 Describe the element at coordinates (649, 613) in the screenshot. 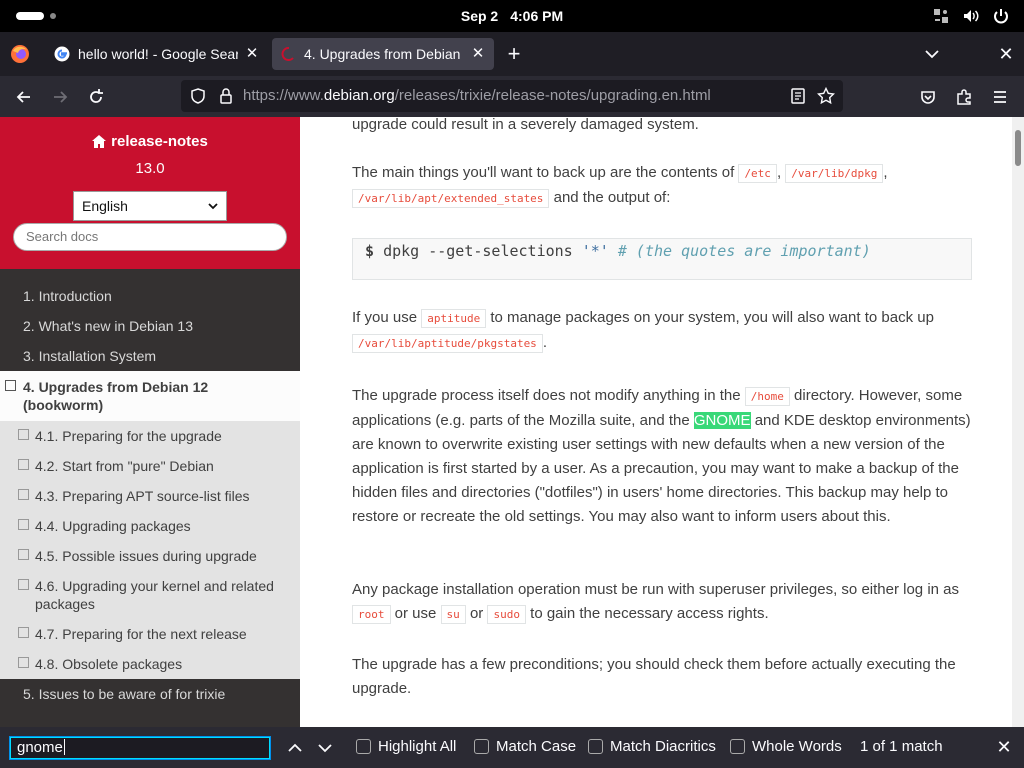

I see `text-run: to gain the necessary access rights.` at that location.